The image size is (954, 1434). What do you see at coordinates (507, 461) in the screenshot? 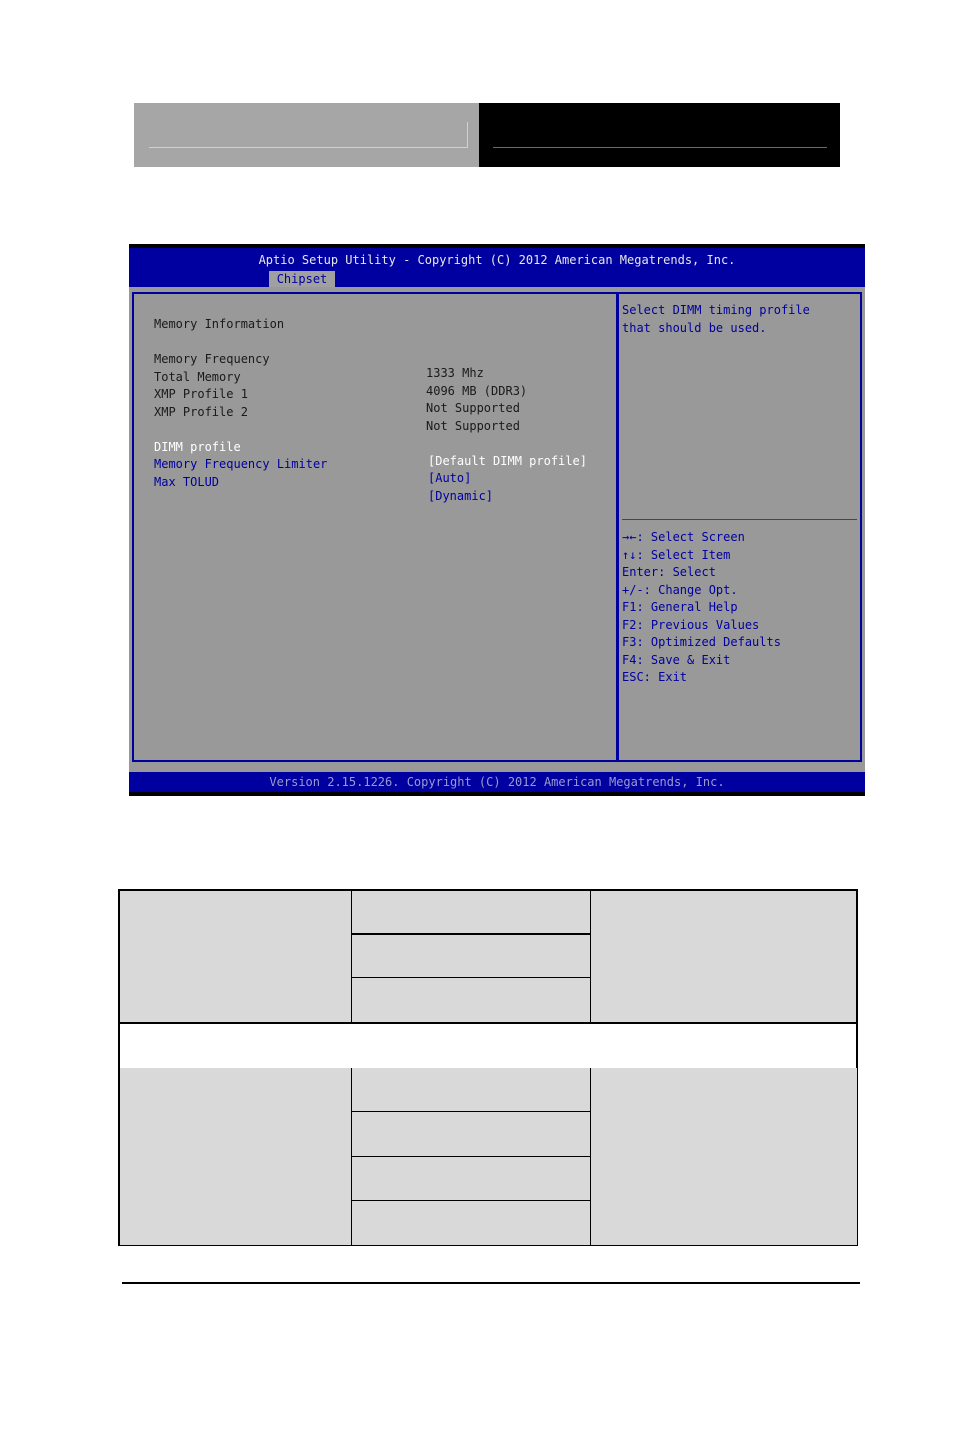
I see `option-value: [Default DIMM profile]` at bounding box center [507, 461].